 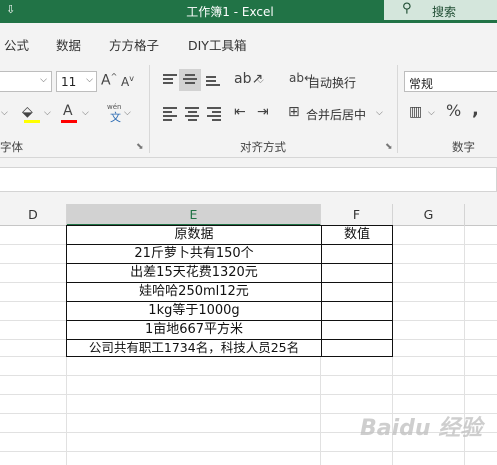 What do you see at coordinates (415, 112) in the screenshot?
I see `accounting-format-icon: ▥` at bounding box center [415, 112].